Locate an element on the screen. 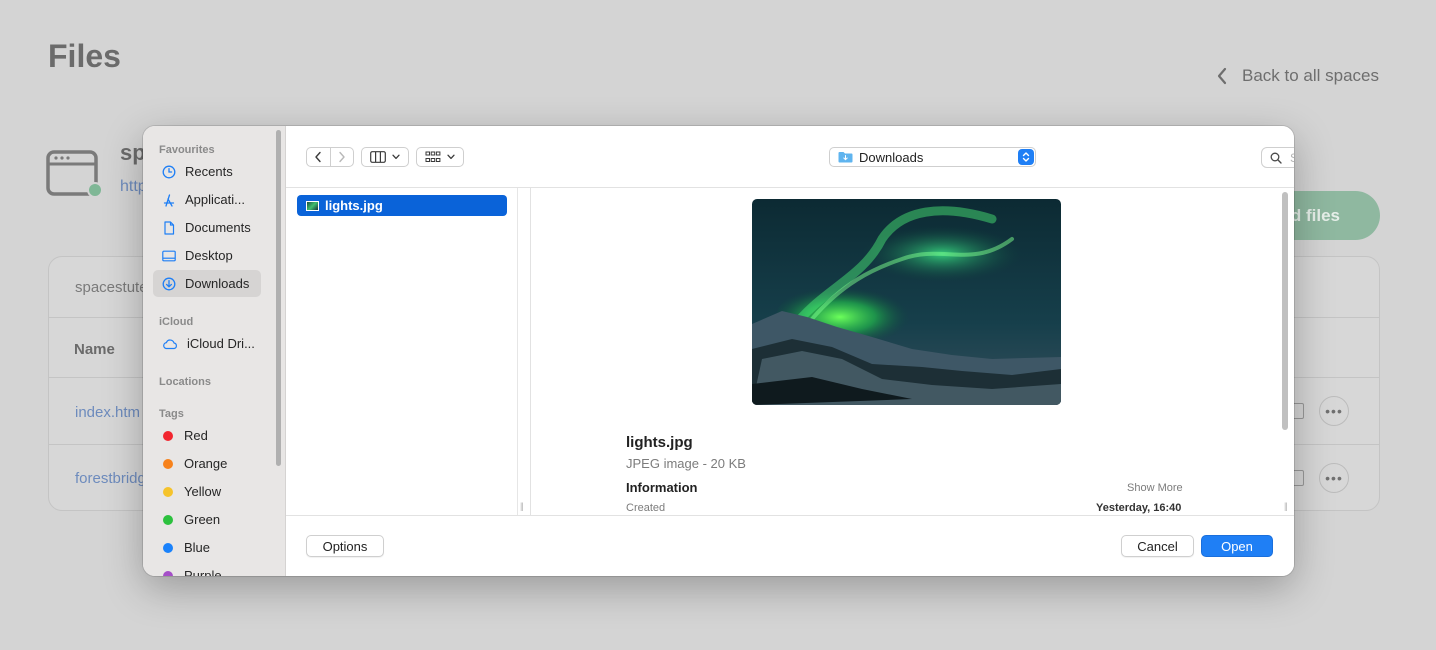  preview-file-kind: JPEG image - 20 KB is located at coordinates (686, 463).